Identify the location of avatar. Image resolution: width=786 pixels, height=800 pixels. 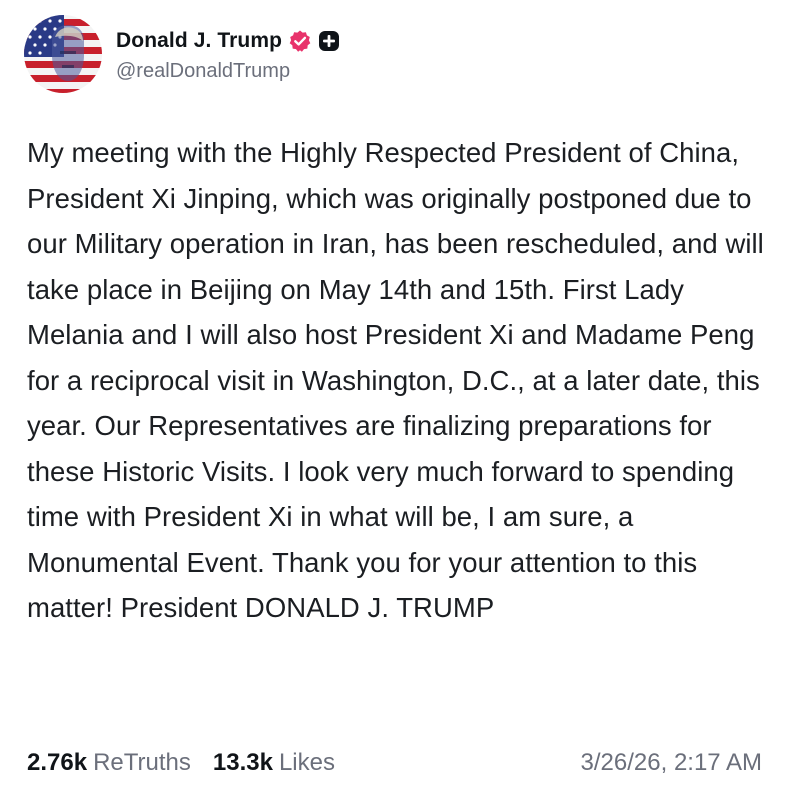
(63, 54).